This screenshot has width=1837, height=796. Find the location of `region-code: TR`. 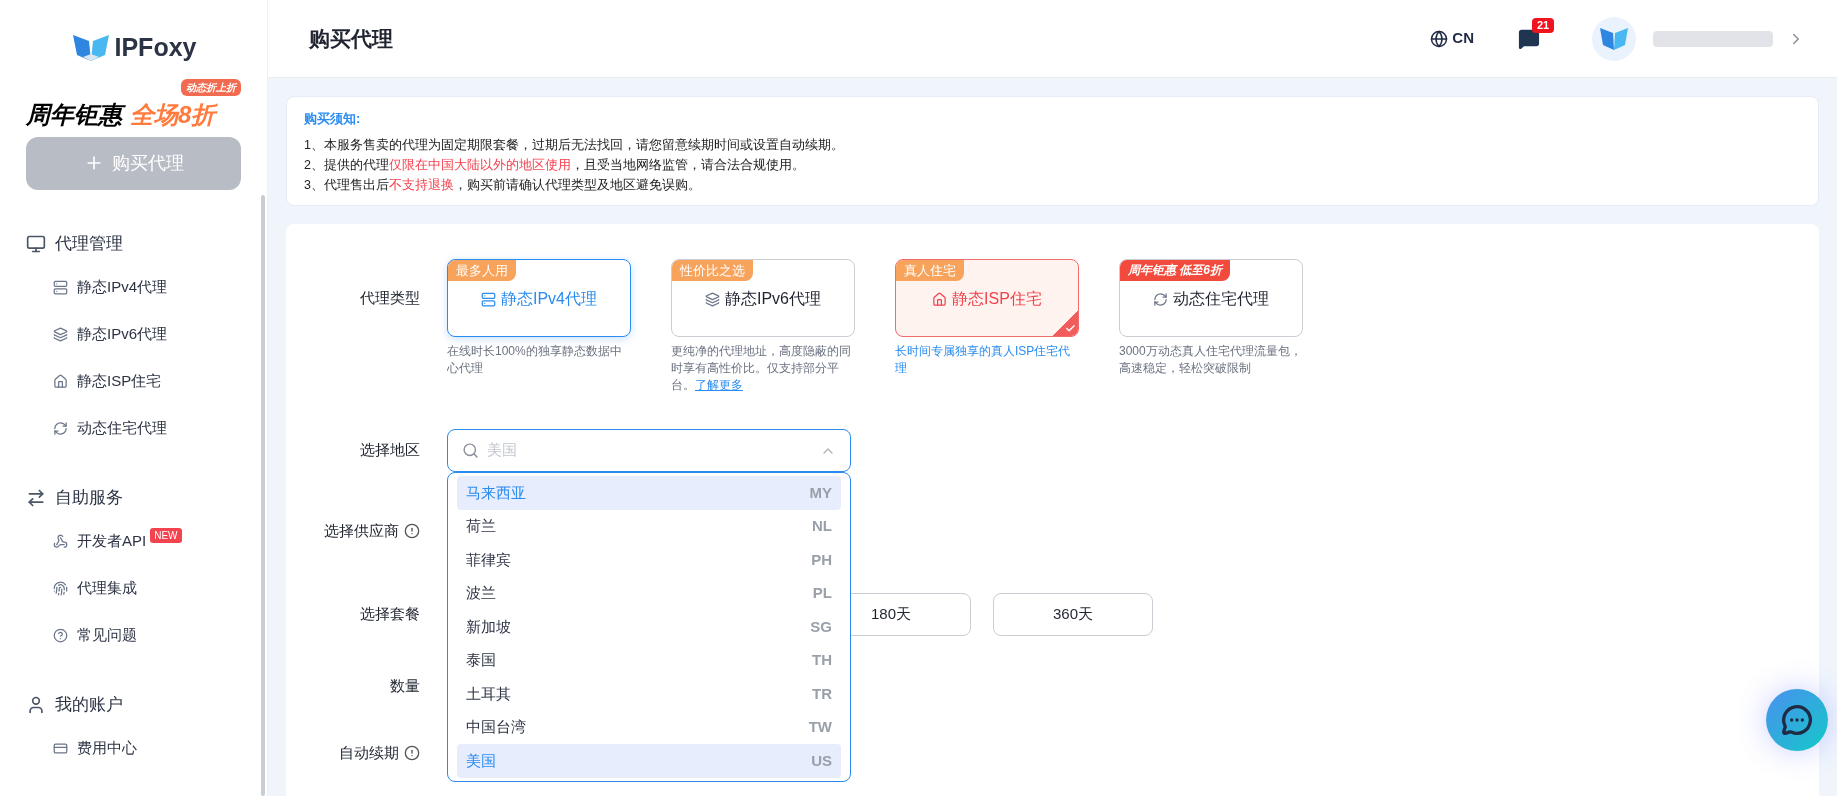

region-code: TR is located at coordinates (822, 693).